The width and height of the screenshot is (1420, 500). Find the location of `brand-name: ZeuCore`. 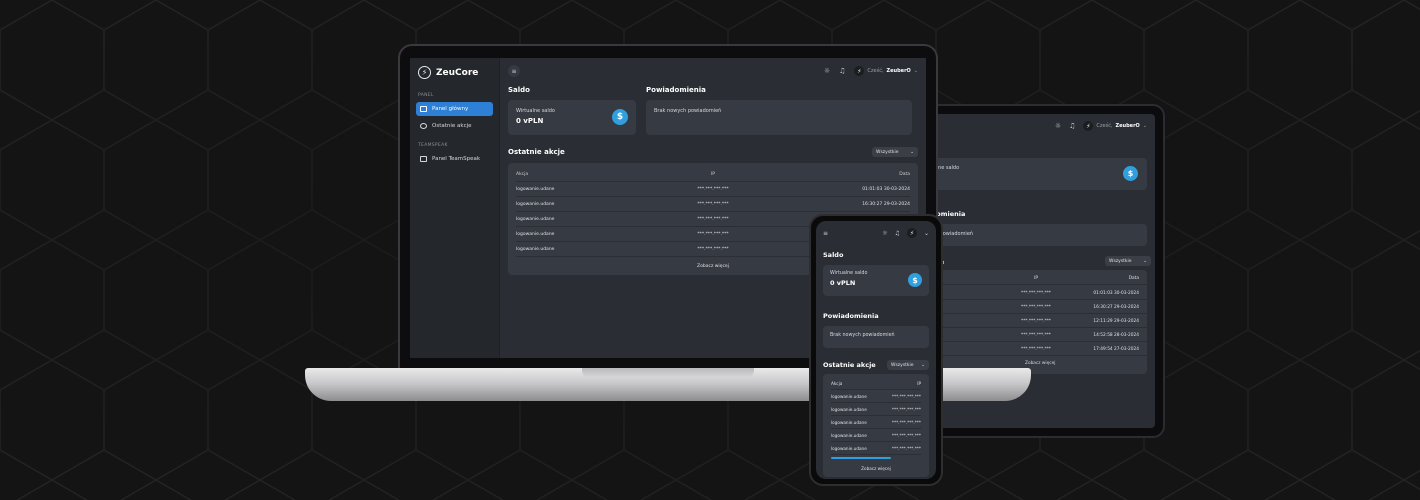

brand-name: ZeuCore is located at coordinates (457, 72).